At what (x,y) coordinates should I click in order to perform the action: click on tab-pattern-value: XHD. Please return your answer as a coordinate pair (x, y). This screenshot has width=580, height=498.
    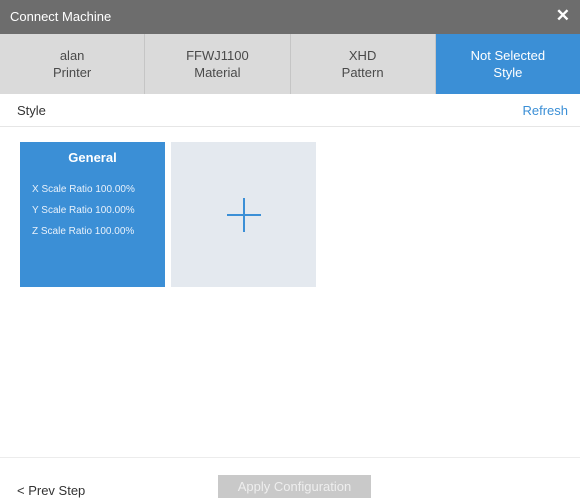
    Looking at the image, I should click on (362, 55).